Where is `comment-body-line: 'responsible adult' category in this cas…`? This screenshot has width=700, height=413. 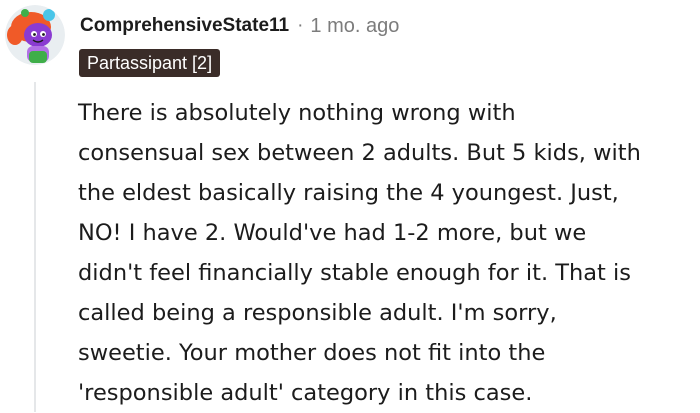 comment-body-line: 'responsible adult' category in this cas… is located at coordinates (305, 393).